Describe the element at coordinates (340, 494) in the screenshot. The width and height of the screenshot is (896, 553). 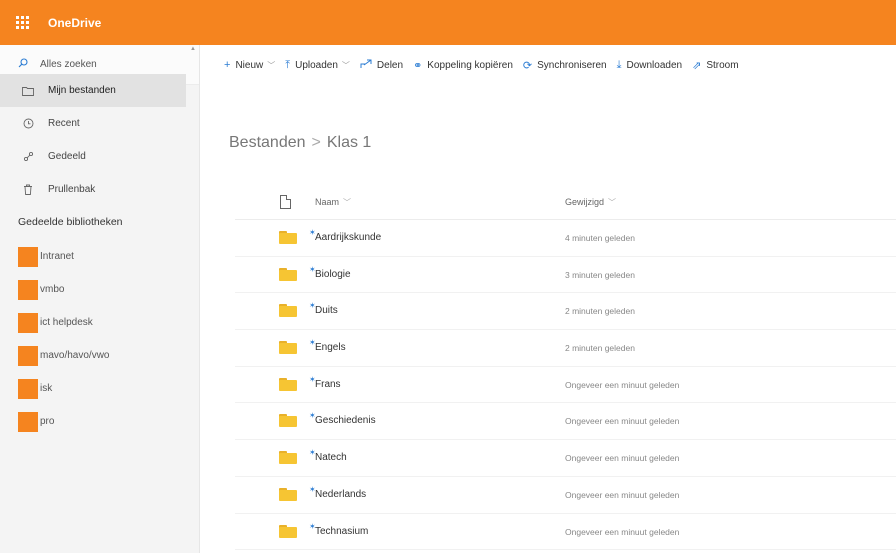
I see `file-name: Nederlands` at that location.